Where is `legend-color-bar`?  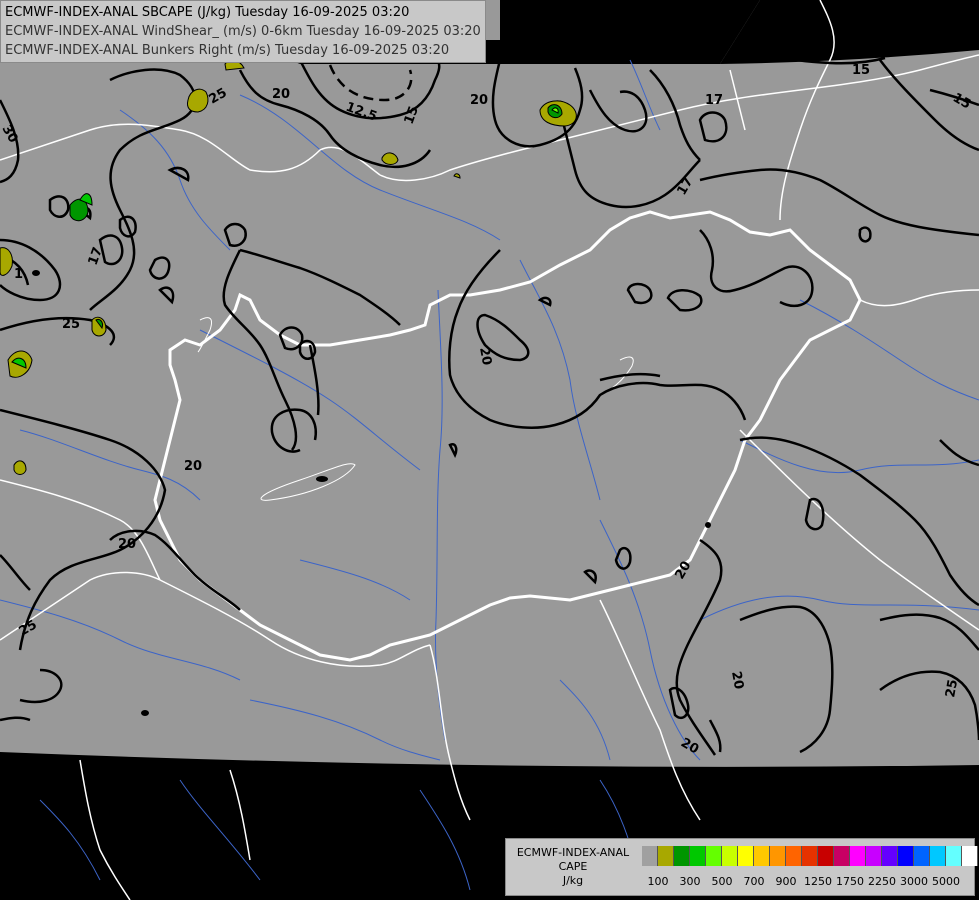
legend-color-bar is located at coordinates (810, 856).